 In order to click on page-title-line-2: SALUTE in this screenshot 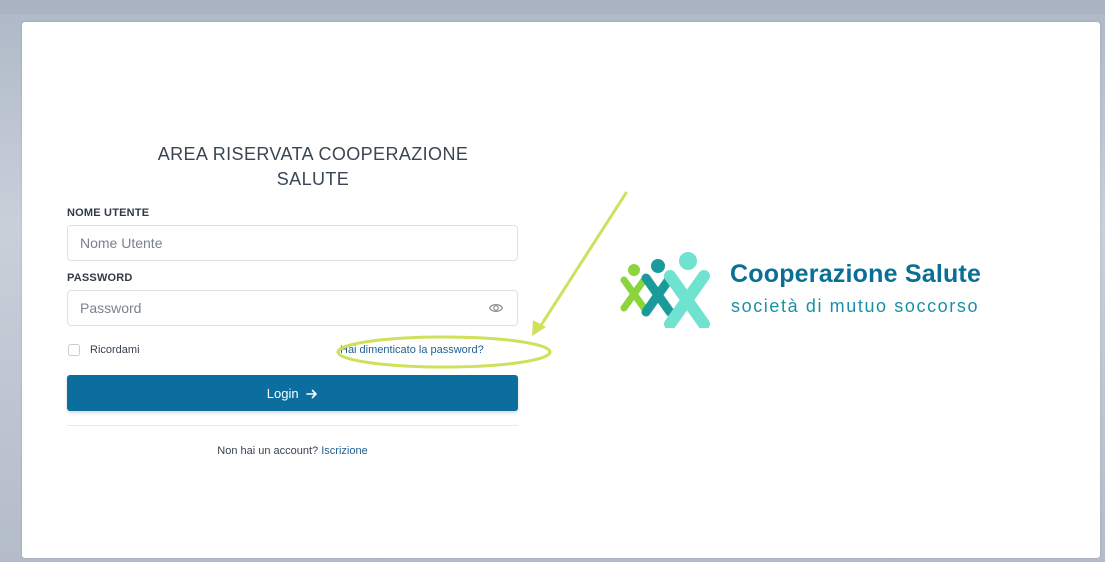, I will do `click(313, 179)`.